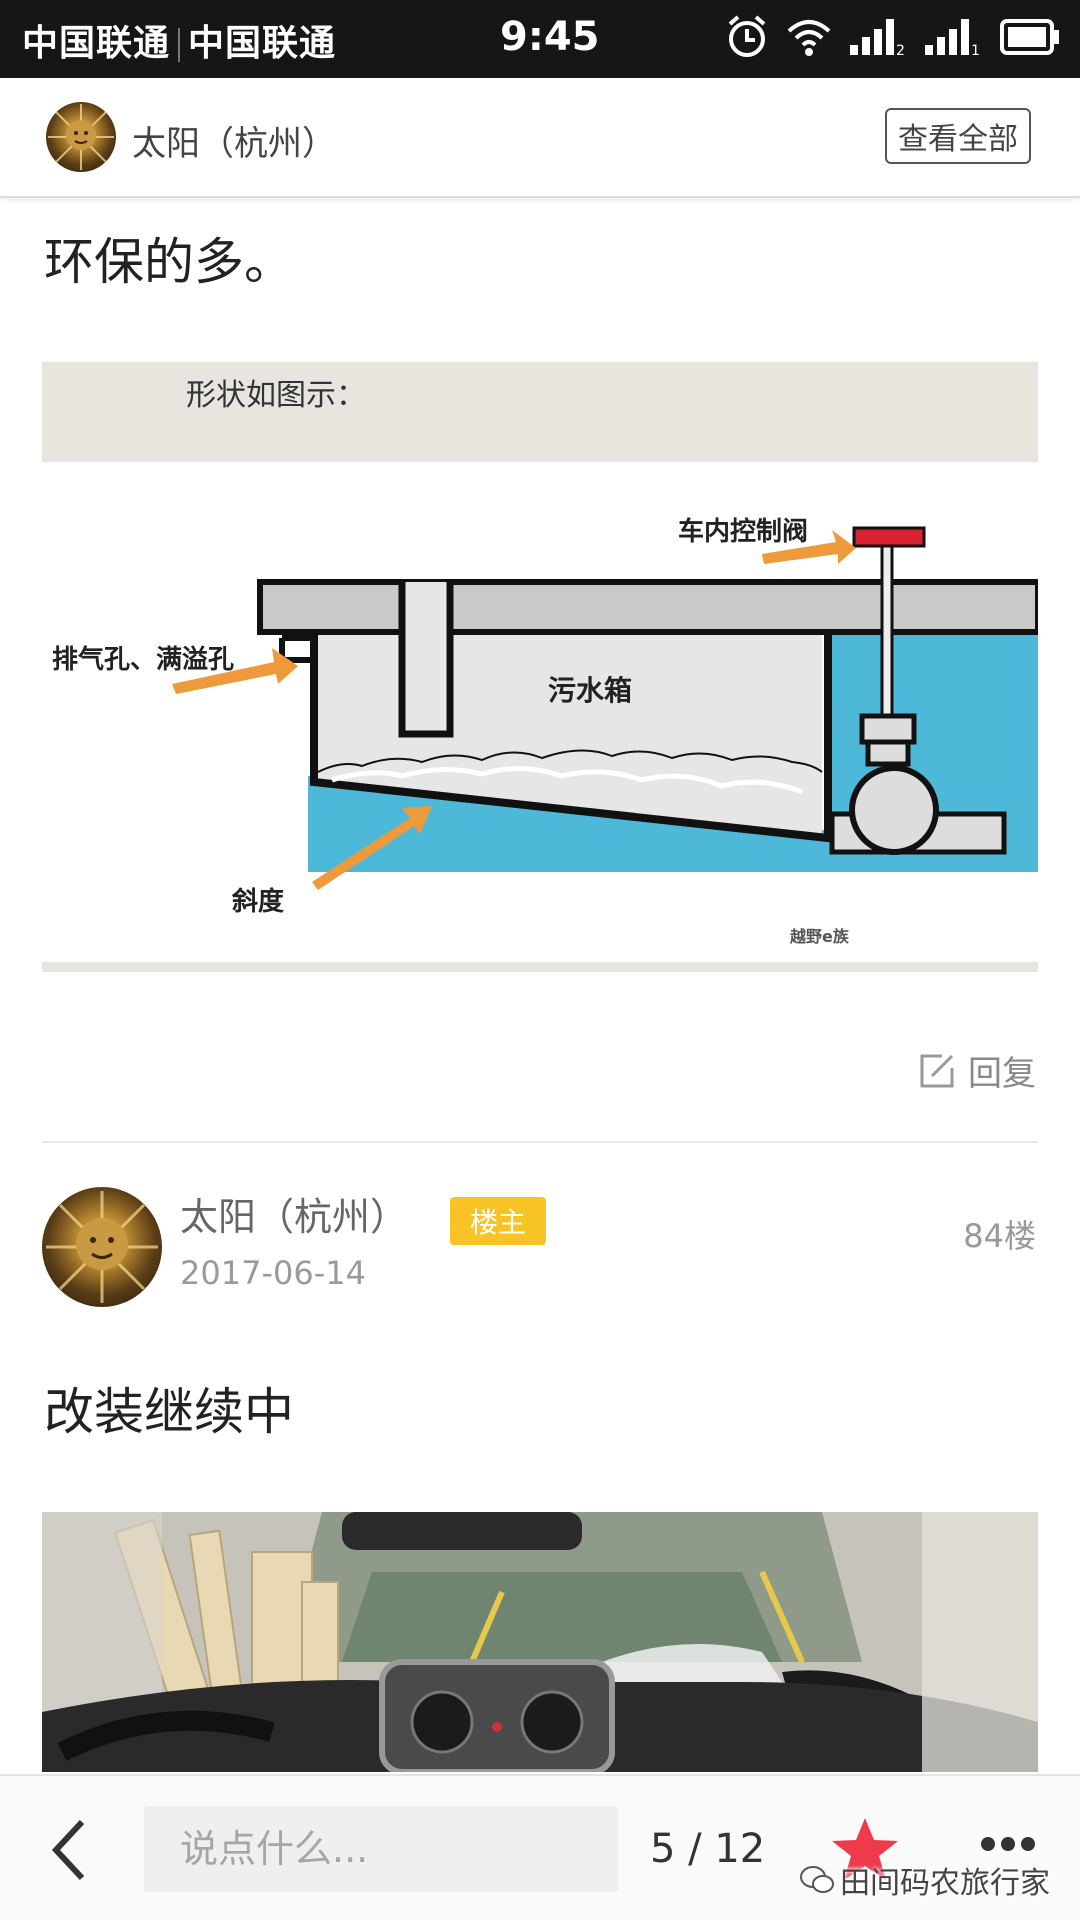 This screenshot has width=1080, height=1920. I want to click on watermark-text: 田间码农旅行家, so click(945, 1883).